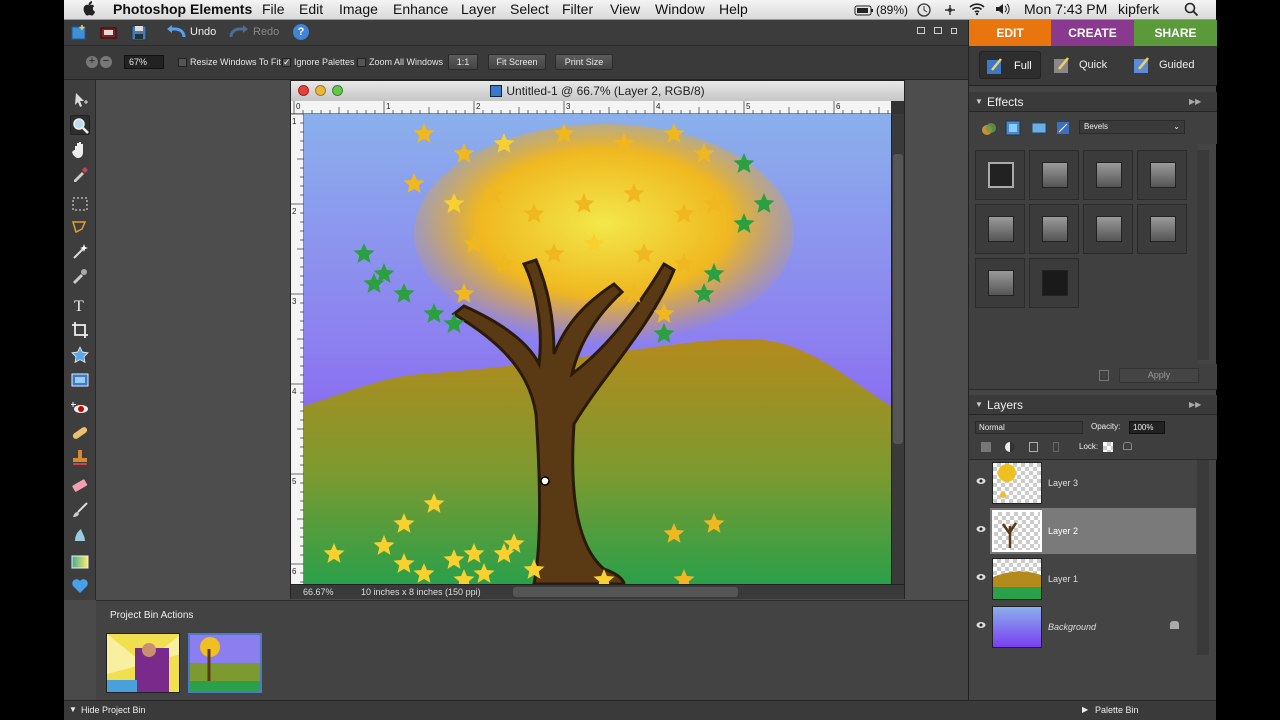 The height and width of the screenshot is (720, 1280). What do you see at coordinates (733, 9) in the screenshot?
I see `menu-help: Help` at bounding box center [733, 9].